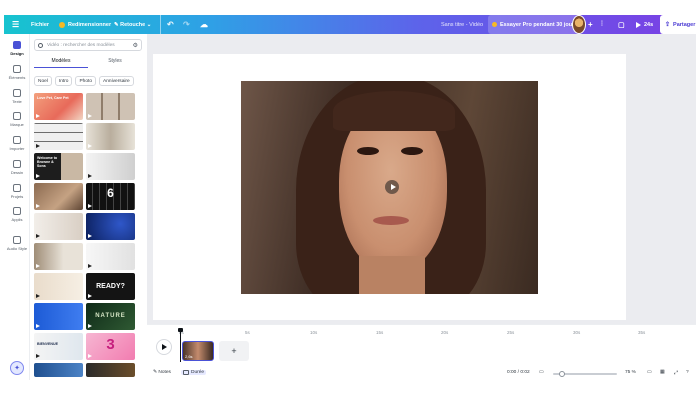  Describe the element at coordinates (17, 124) in the screenshot. I see `rail-item-label: Marque` at that location.